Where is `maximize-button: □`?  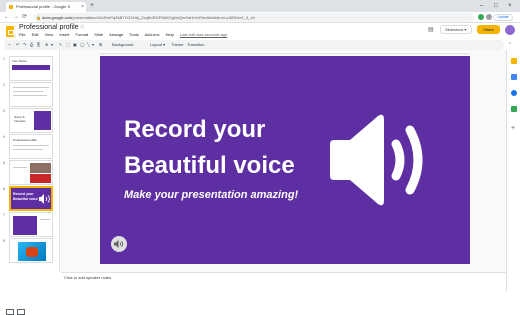
maximize-button: □ is located at coordinates (496, 6).